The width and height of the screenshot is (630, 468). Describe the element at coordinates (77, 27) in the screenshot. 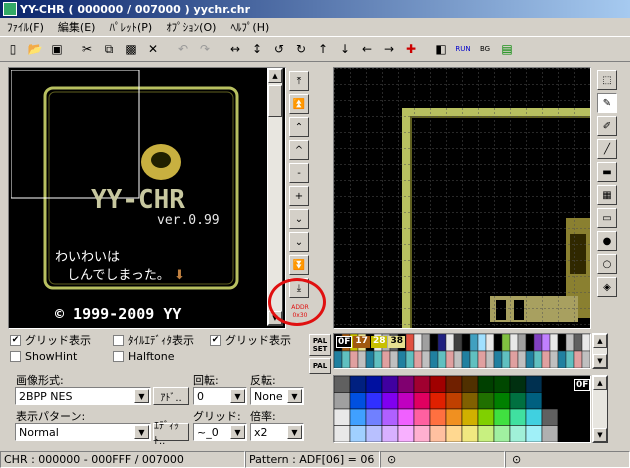

I see `menu-edit: 編集(E)` at that location.